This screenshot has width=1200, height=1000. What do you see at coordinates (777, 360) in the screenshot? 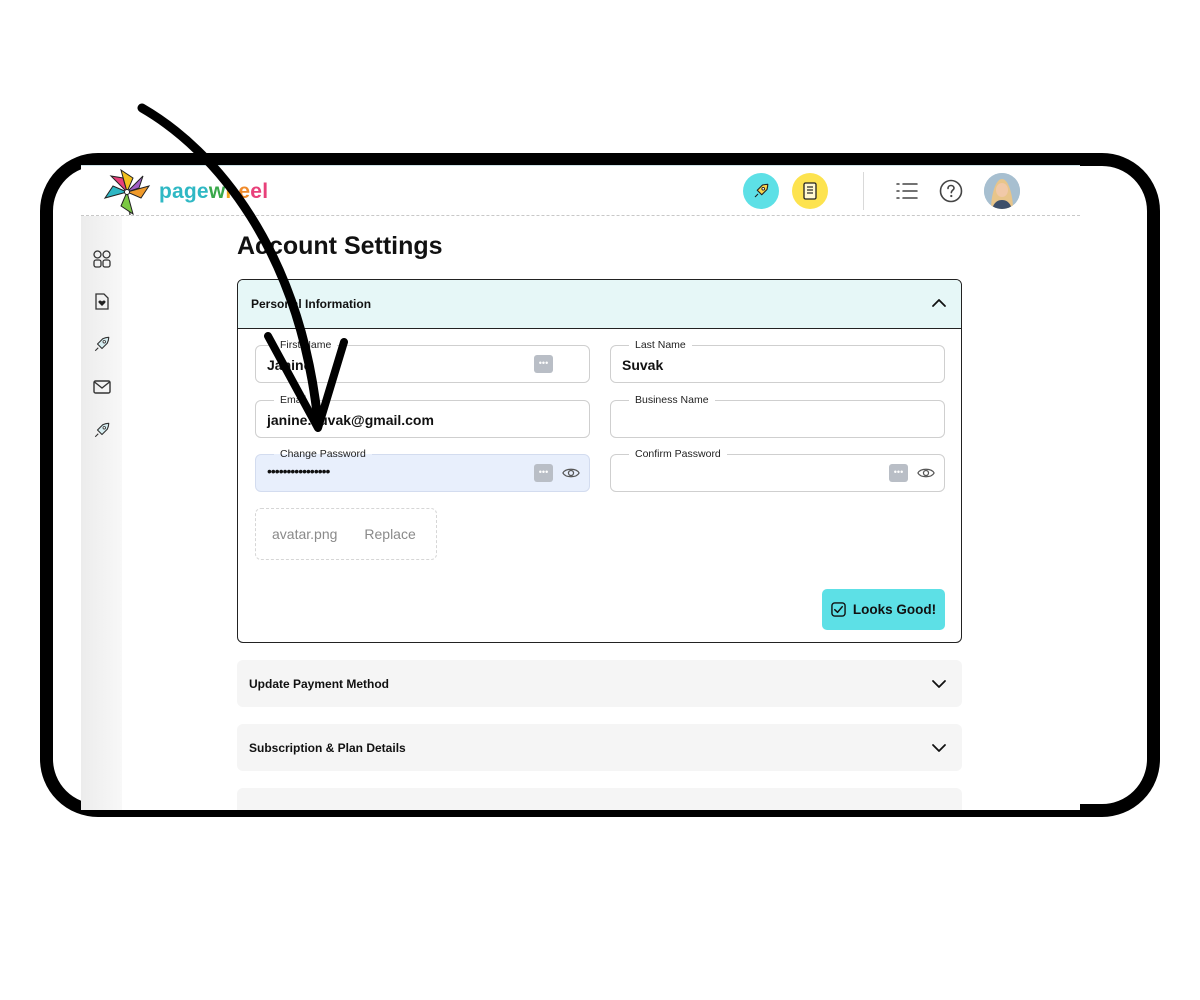
I see `last-name-field: Last Name Suvak` at bounding box center [777, 360].